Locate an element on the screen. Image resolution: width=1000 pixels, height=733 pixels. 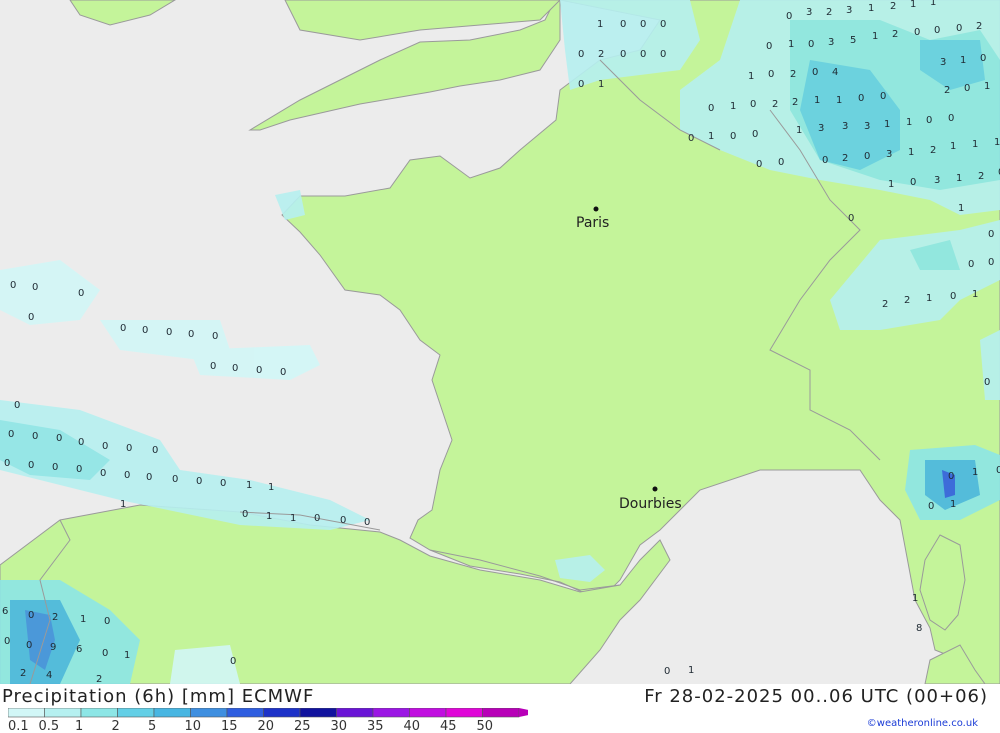
legend-label: 5 is located at coordinates (152, 725).